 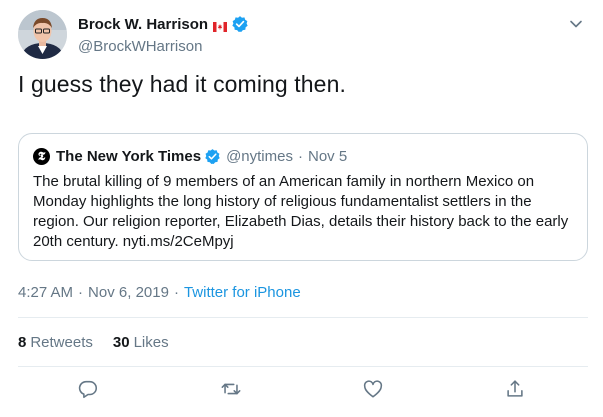 What do you see at coordinates (182, 84) in the screenshot?
I see `tweet-text: I guess they had it coming then.` at bounding box center [182, 84].